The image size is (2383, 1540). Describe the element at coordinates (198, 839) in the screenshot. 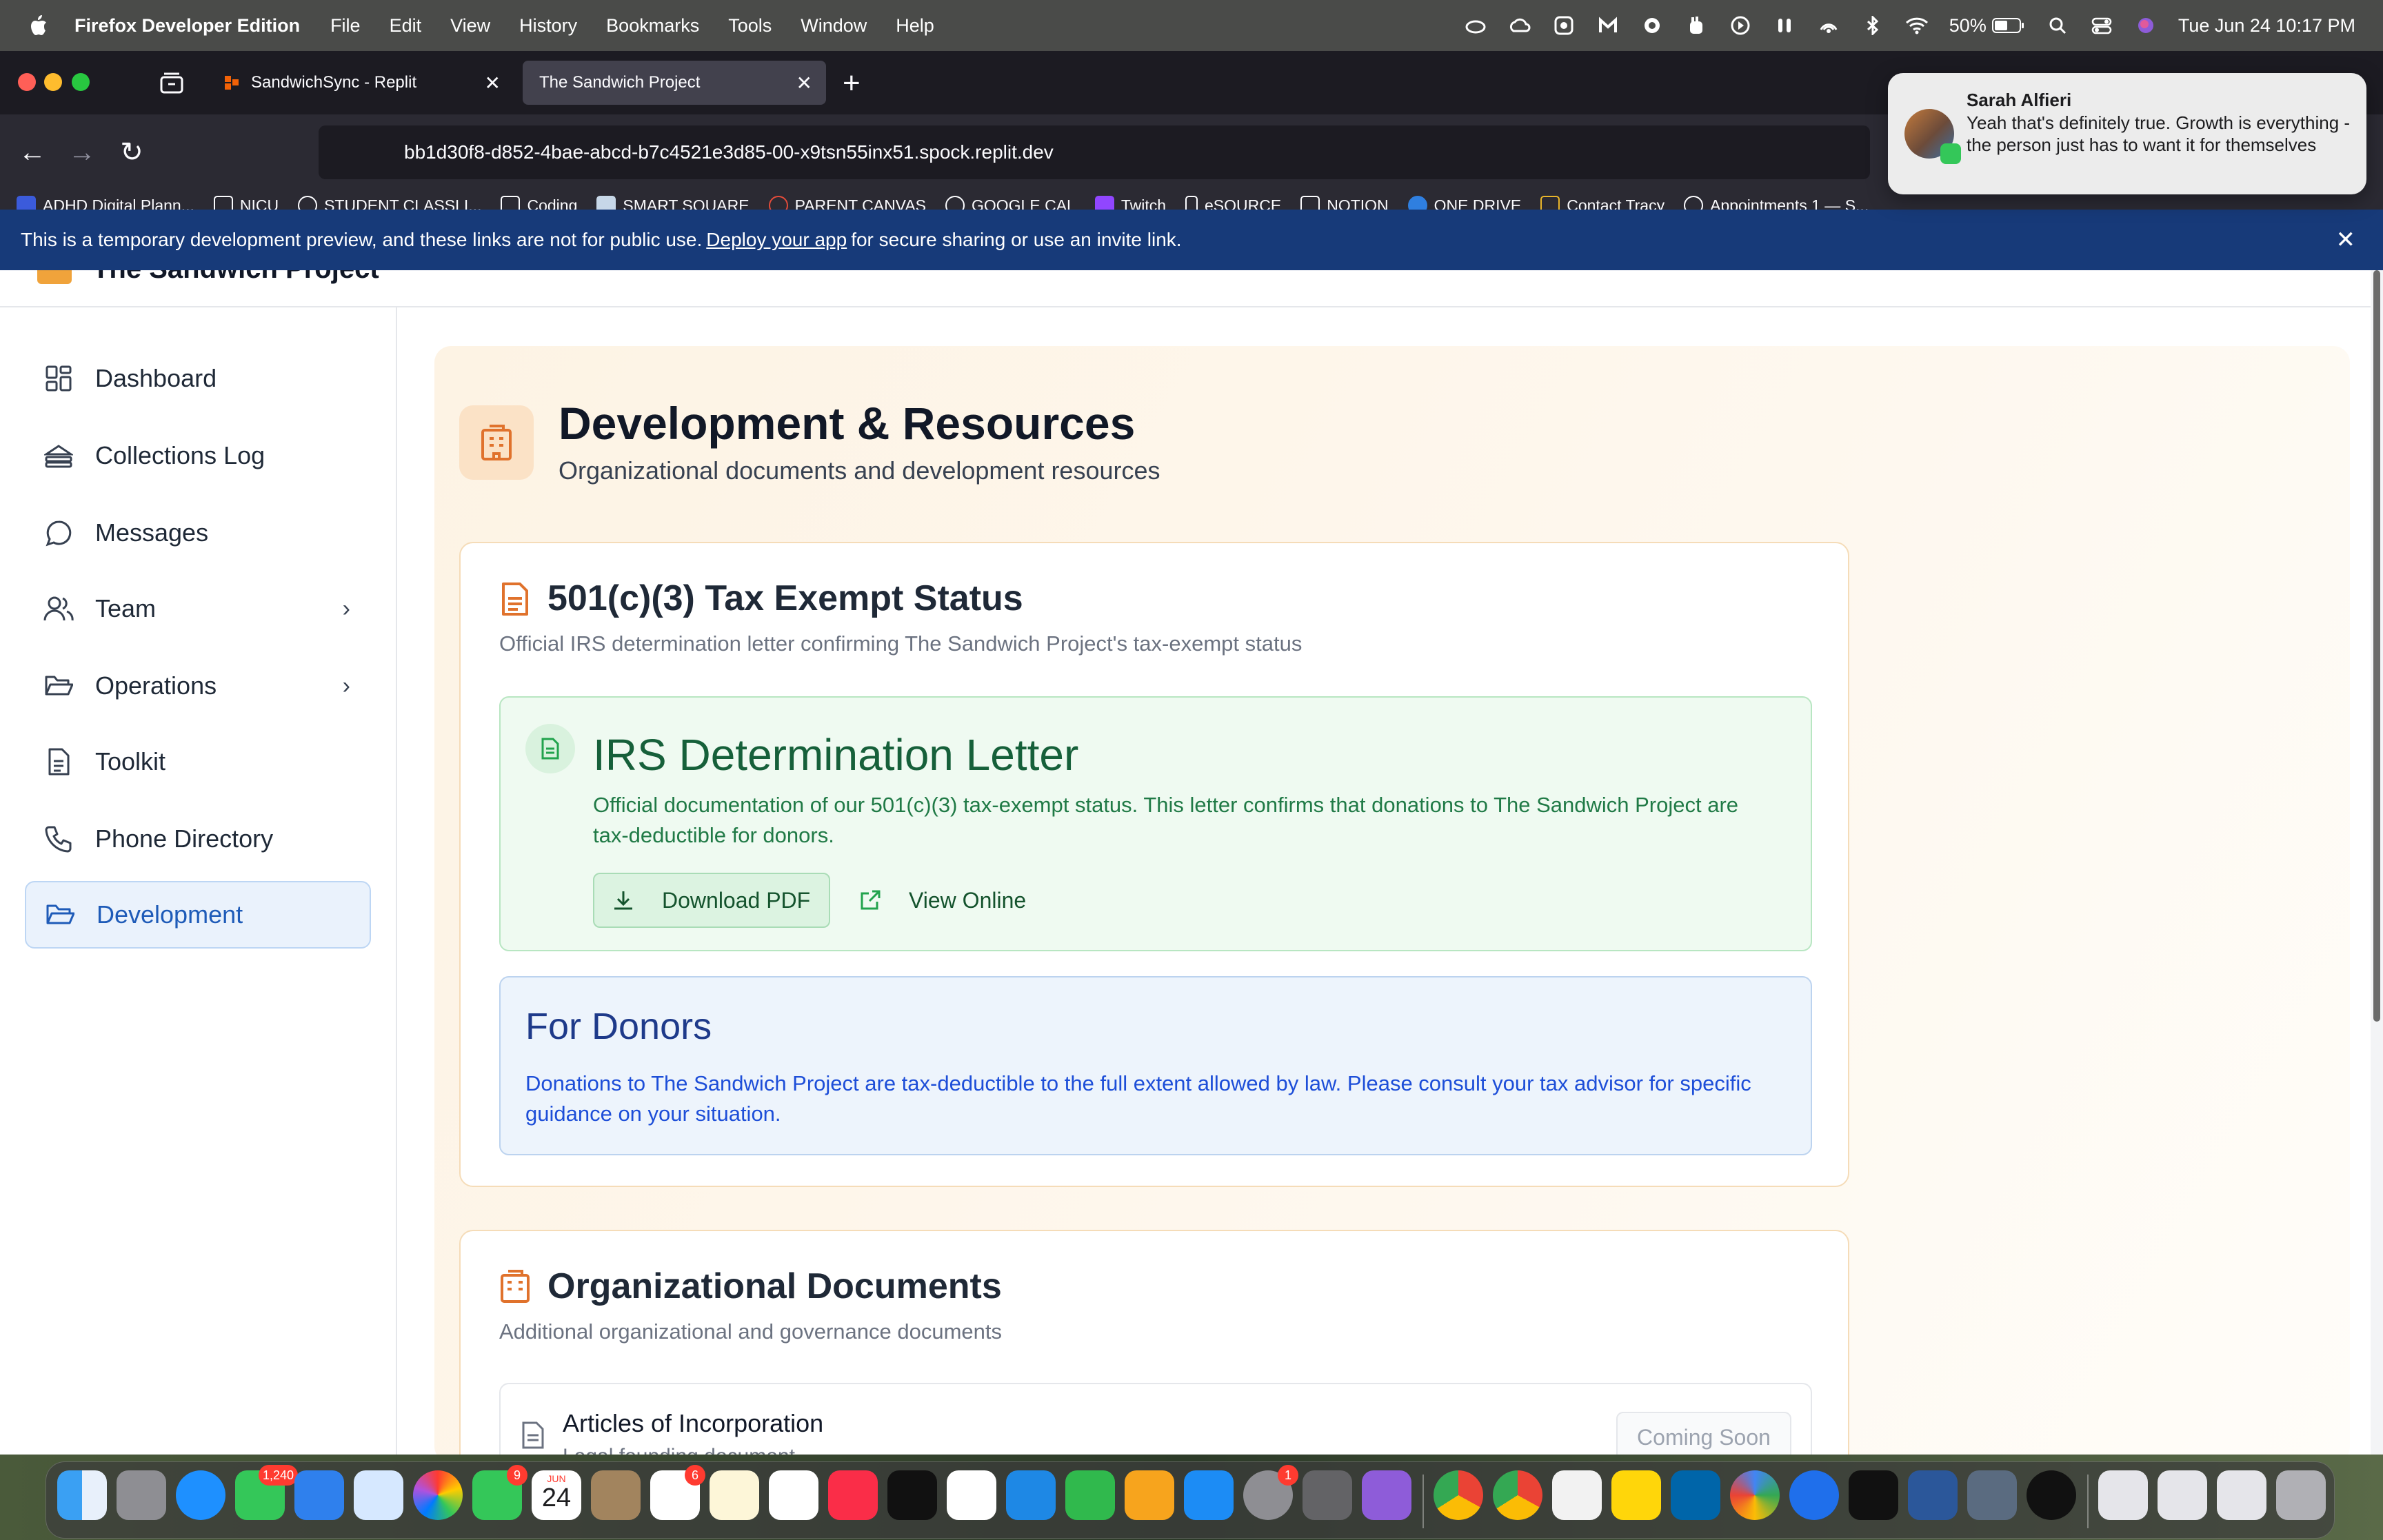

I see `sidebar-item-phone-directory: Phone Directory` at that location.